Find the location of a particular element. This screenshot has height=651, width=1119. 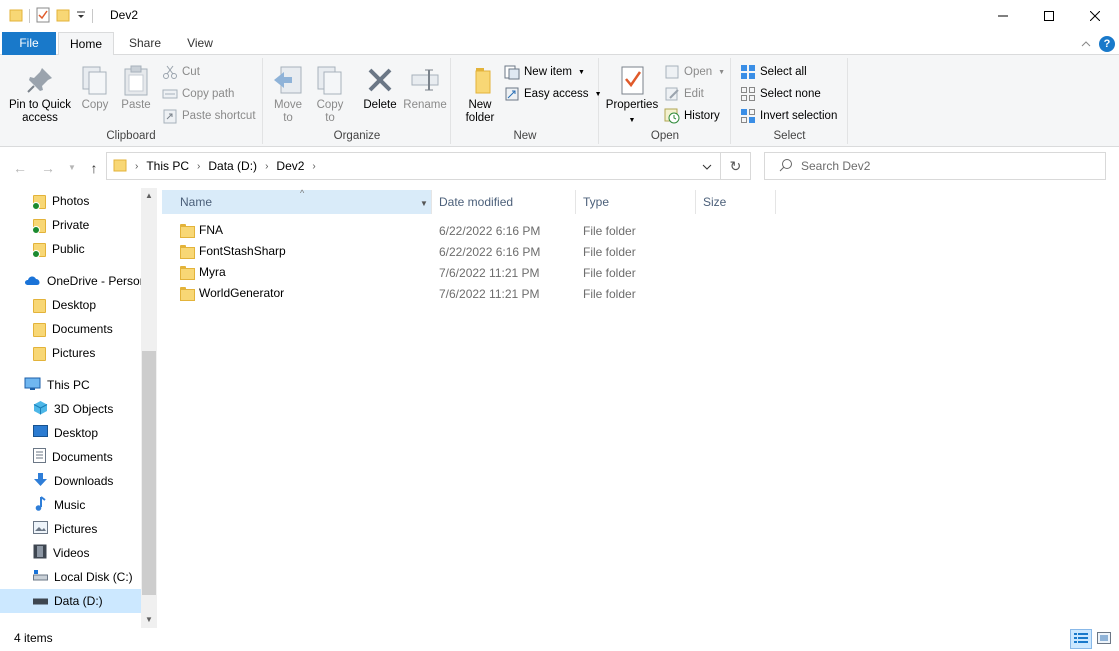

delete-label: Delete is located at coordinates (380, 105).